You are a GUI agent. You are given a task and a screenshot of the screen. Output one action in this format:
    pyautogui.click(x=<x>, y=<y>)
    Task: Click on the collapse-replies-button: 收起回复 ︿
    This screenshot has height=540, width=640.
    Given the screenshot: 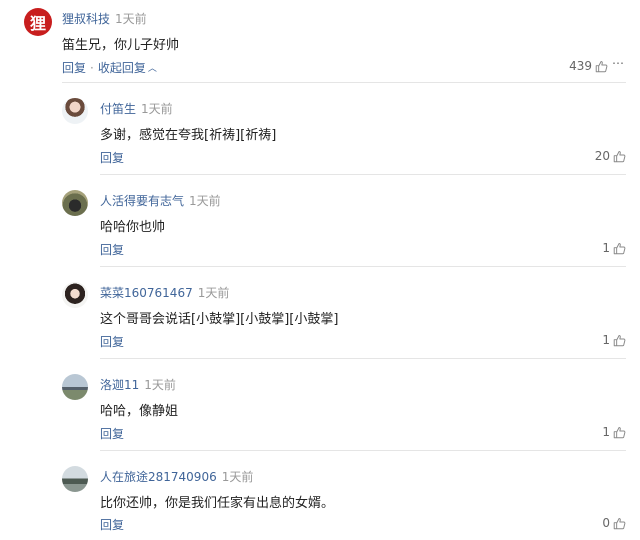 What is the action you would take?
    pyautogui.click(x=127, y=68)
    